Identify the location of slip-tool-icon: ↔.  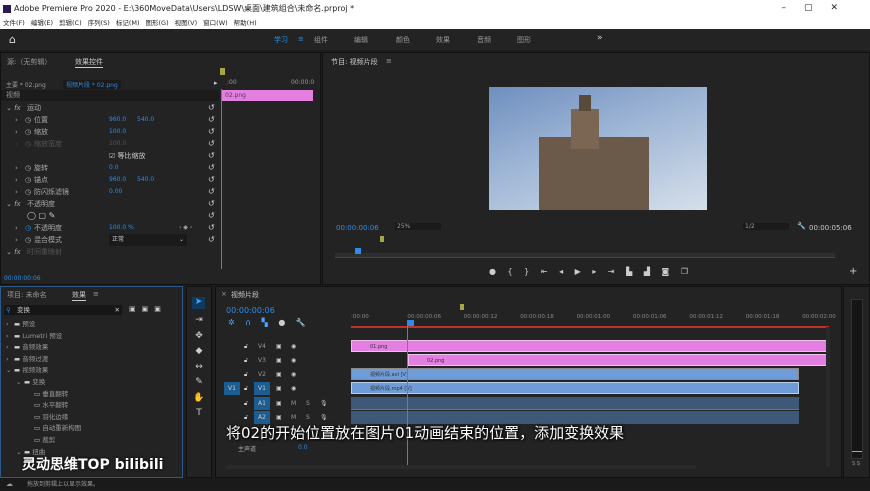
(199, 368).